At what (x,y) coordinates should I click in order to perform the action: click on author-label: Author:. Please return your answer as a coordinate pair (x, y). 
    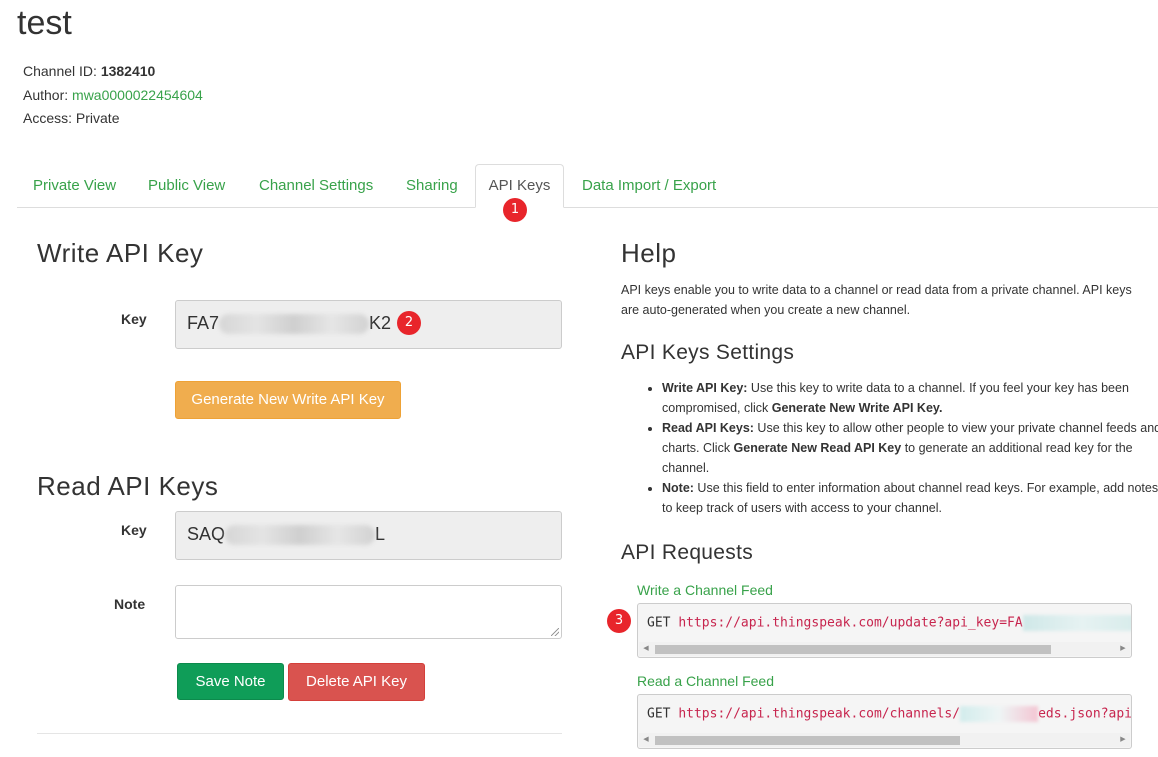
    Looking at the image, I should click on (46, 95).